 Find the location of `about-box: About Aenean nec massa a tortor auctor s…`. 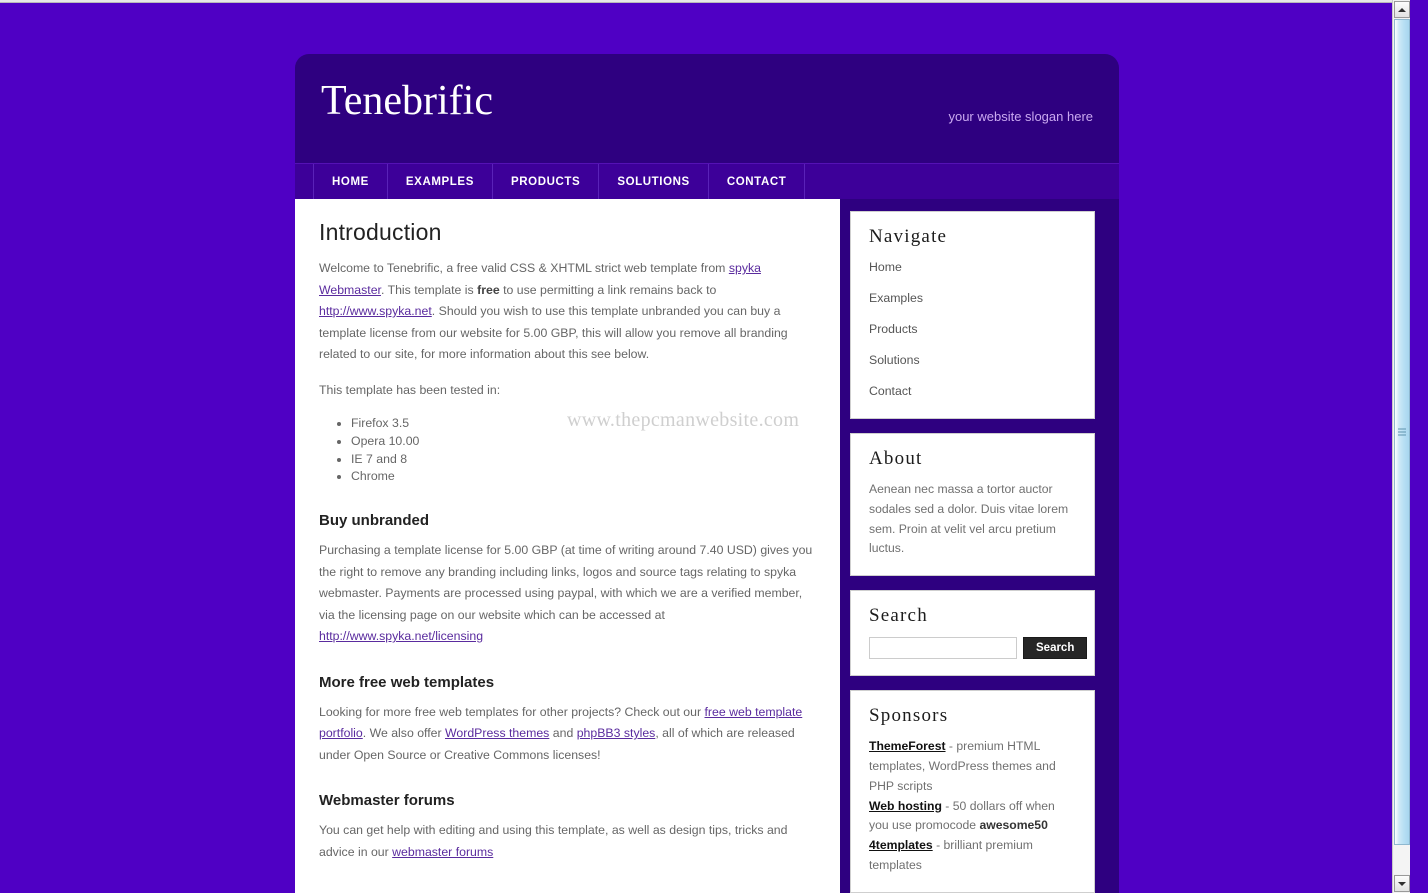

about-box: About Aenean nec massa a tortor auctor s… is located at coordinates (972, 505).